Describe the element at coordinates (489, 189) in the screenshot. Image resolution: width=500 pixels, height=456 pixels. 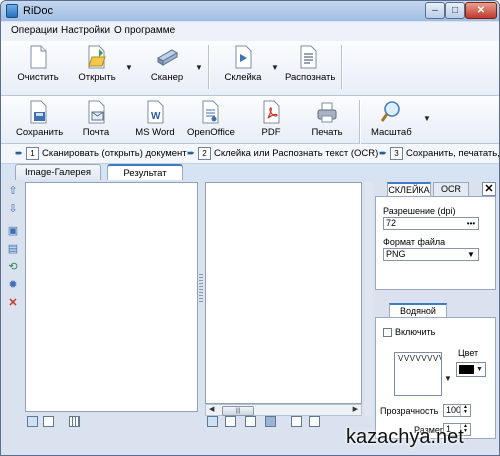
I see `panel-close-icon: ✕` at that location.